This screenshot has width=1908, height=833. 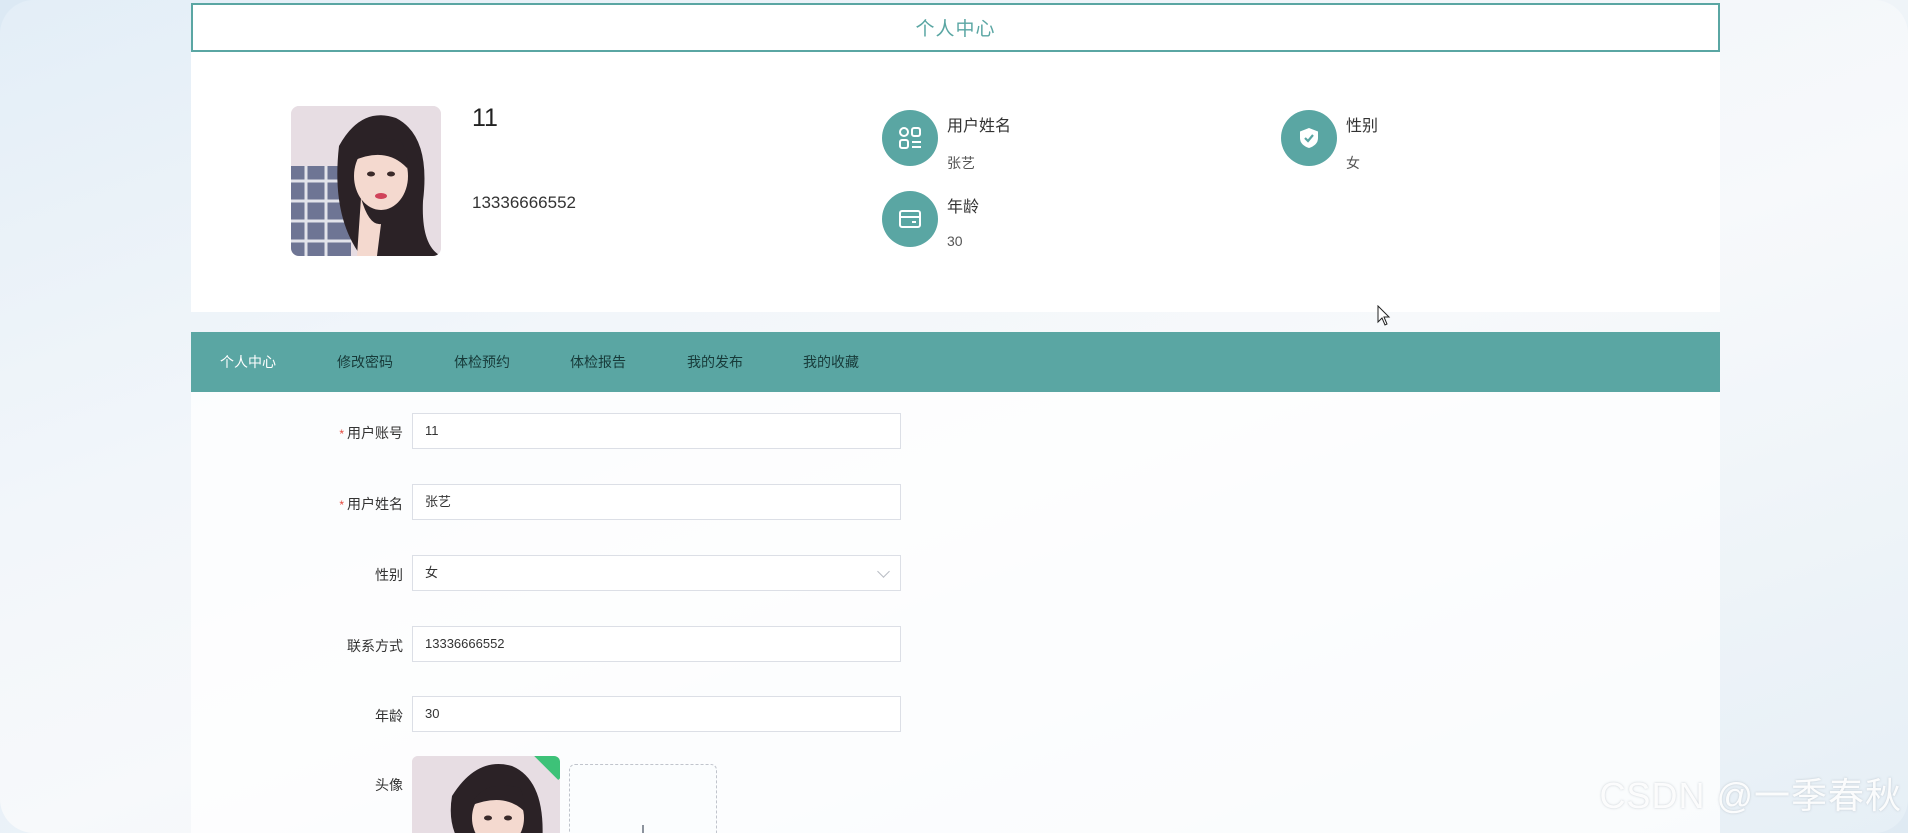 I want to click on tab-exam-report: 体检报告, so click(x=598, y=362).